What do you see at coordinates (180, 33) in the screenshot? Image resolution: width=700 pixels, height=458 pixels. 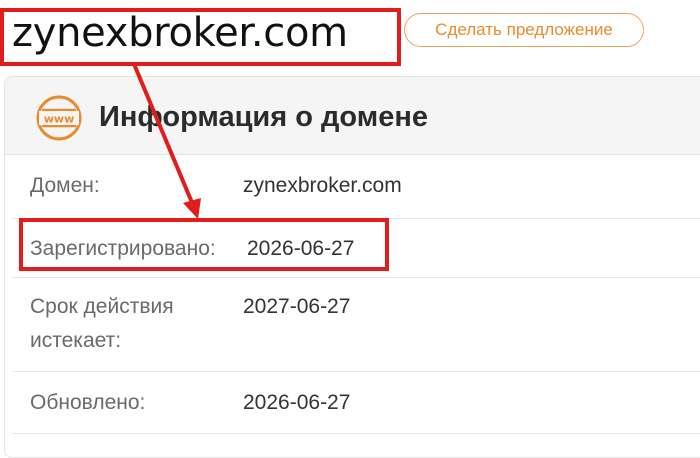 I see `domain-title: zynexbroker.com` at bounding box center [180, 33].